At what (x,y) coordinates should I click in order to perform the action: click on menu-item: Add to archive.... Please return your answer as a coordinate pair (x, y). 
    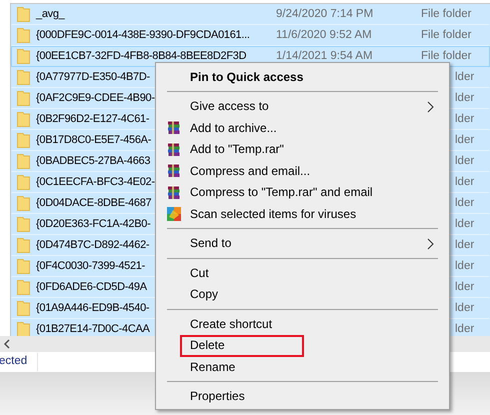
    Looking at the image, I should click on (302, 127).